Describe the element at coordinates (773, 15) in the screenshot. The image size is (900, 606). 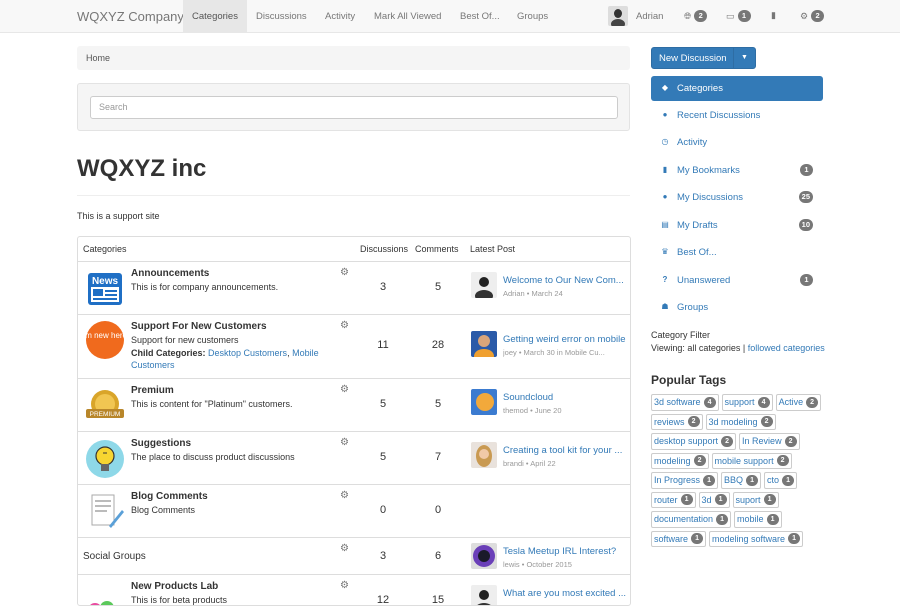
I see `bookmarks-button: ▮` at that location.